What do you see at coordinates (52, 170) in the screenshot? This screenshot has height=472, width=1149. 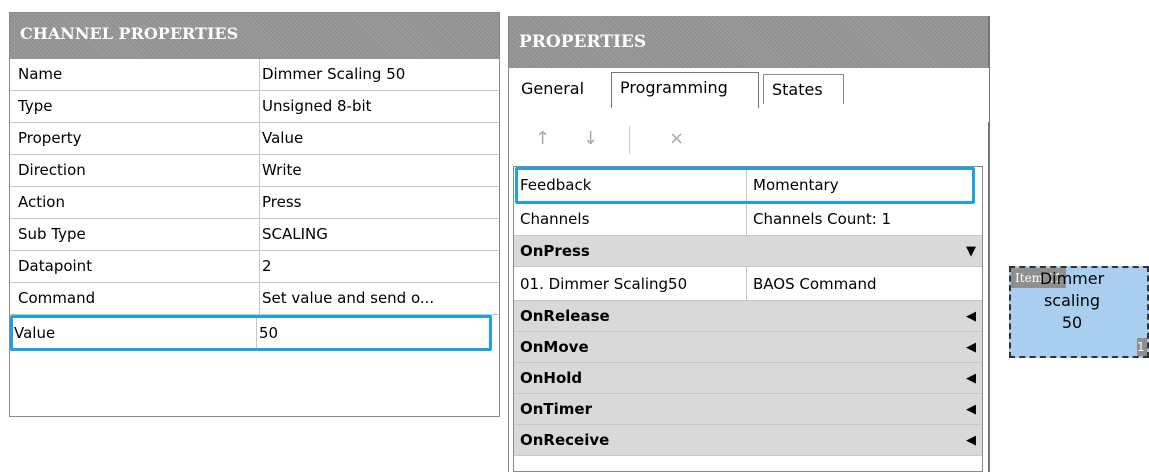 I see `cp-key: Direction` at bounding box center [52, 170].